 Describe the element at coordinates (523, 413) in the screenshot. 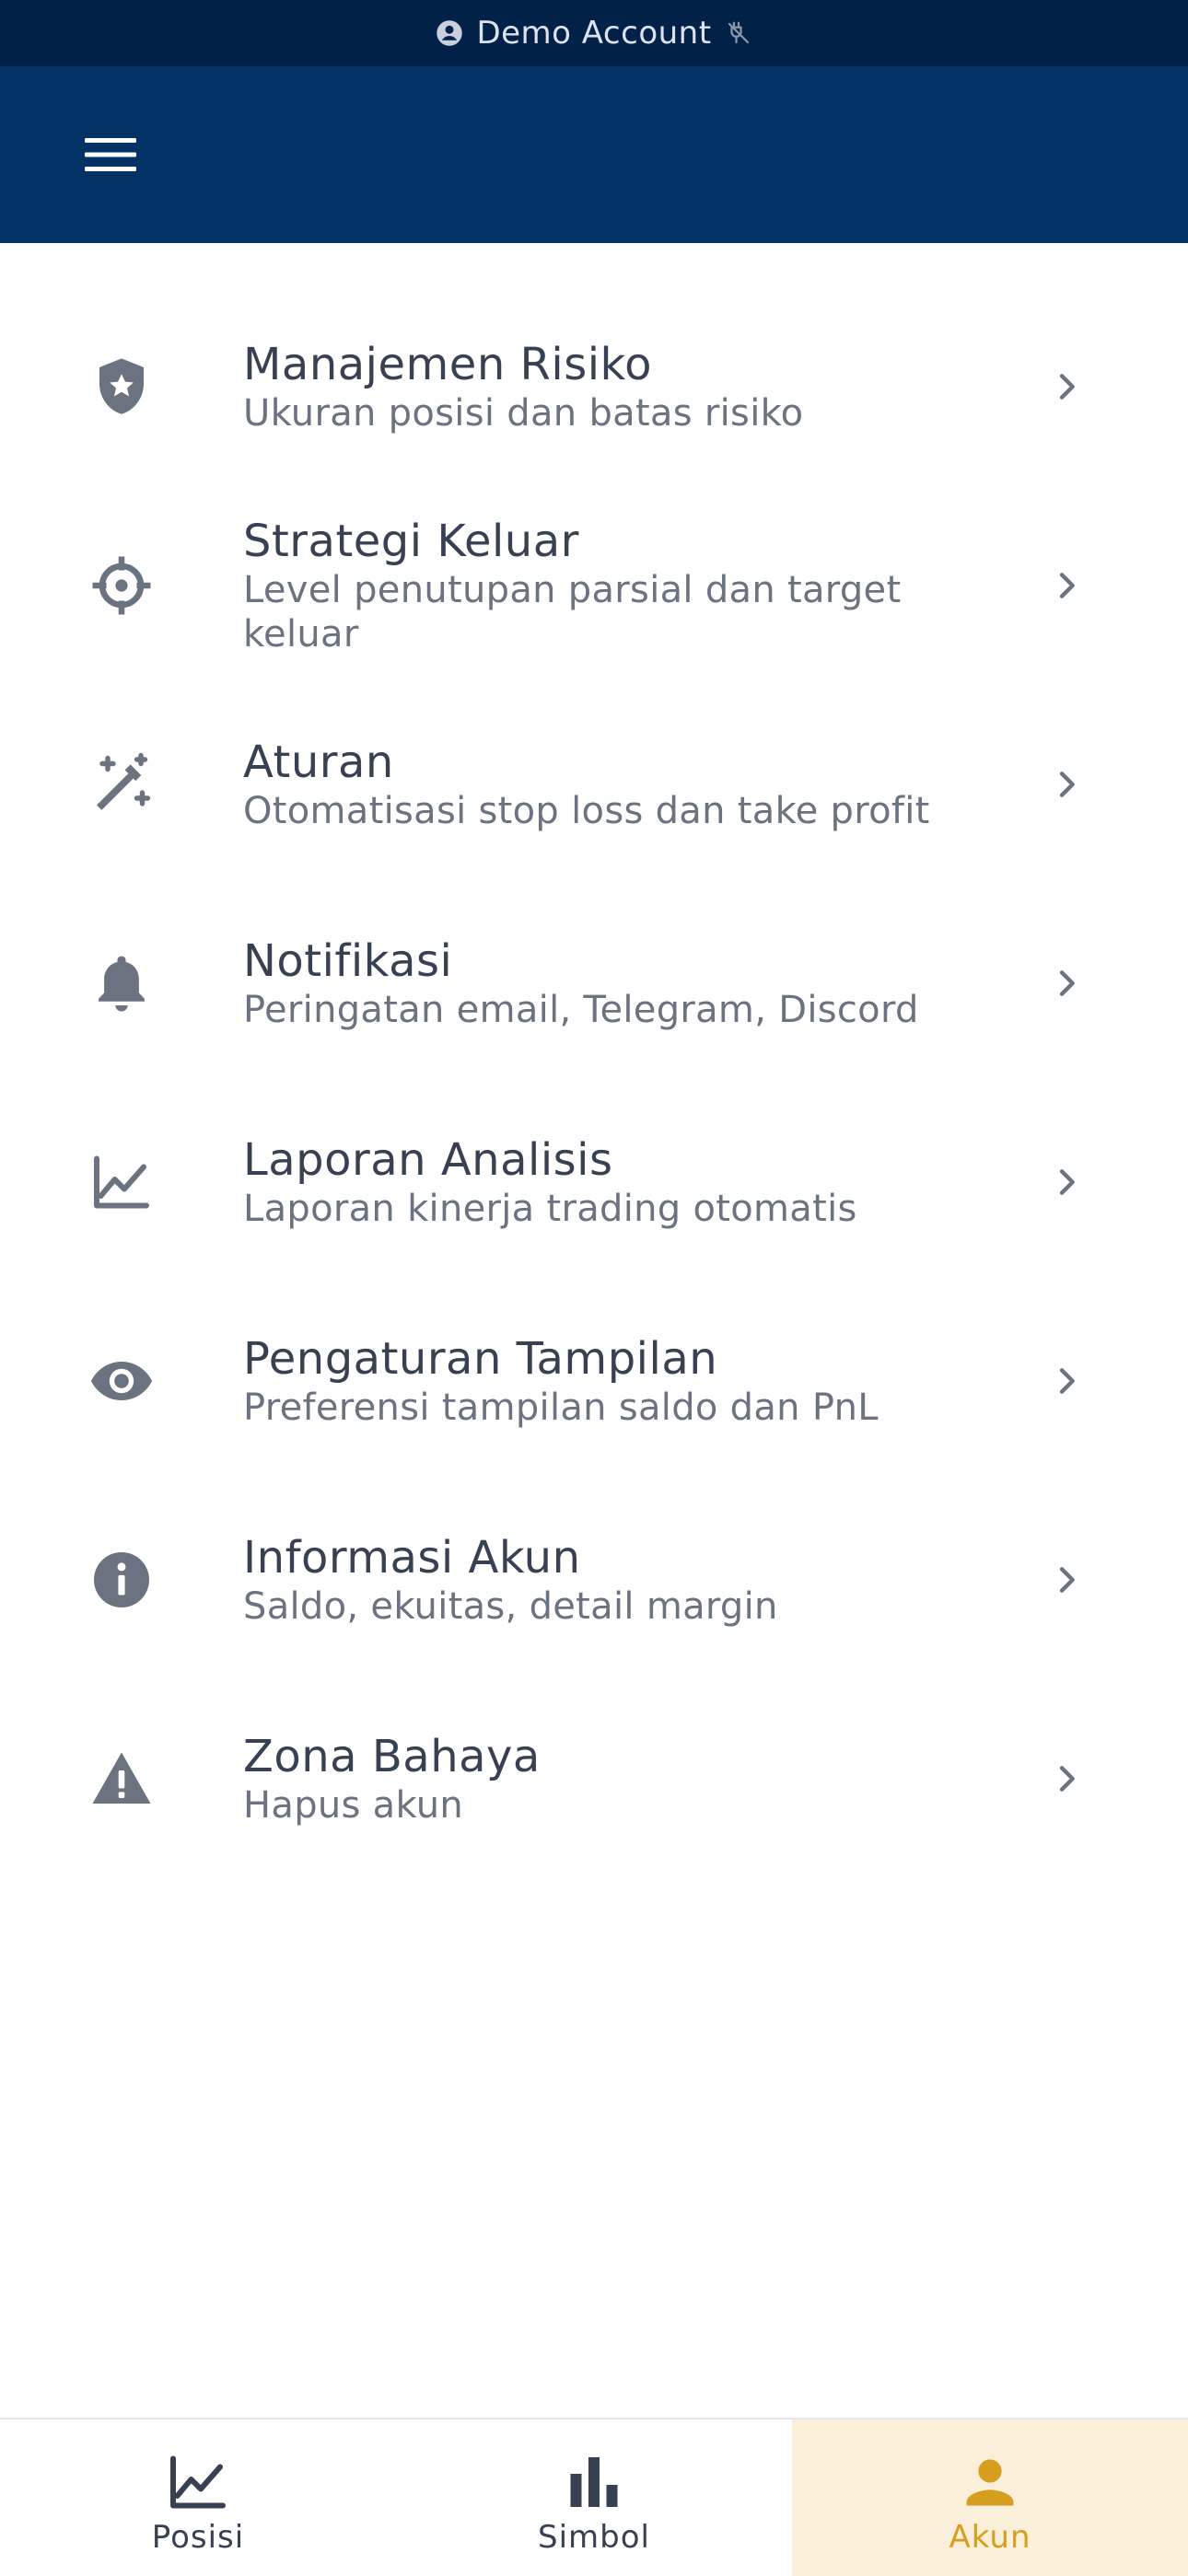

I see `menu-item-subtitle: Ukuran posisi dan batas risiko` at that location.